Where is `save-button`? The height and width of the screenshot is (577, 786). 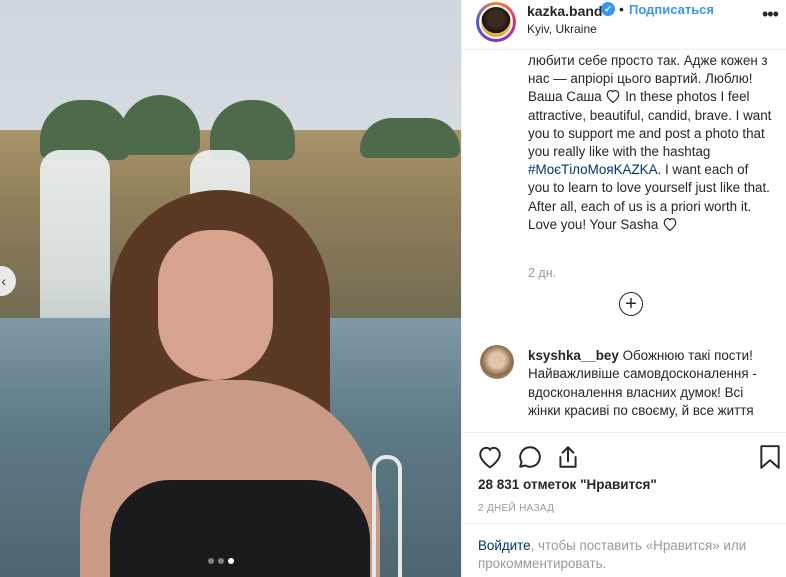
save-button is located at coordinates (770, 457).